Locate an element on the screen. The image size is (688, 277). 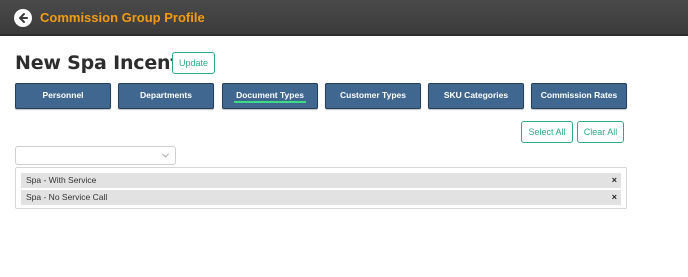
list-item: Spa - With Service × is located at coordinates (321, 180).